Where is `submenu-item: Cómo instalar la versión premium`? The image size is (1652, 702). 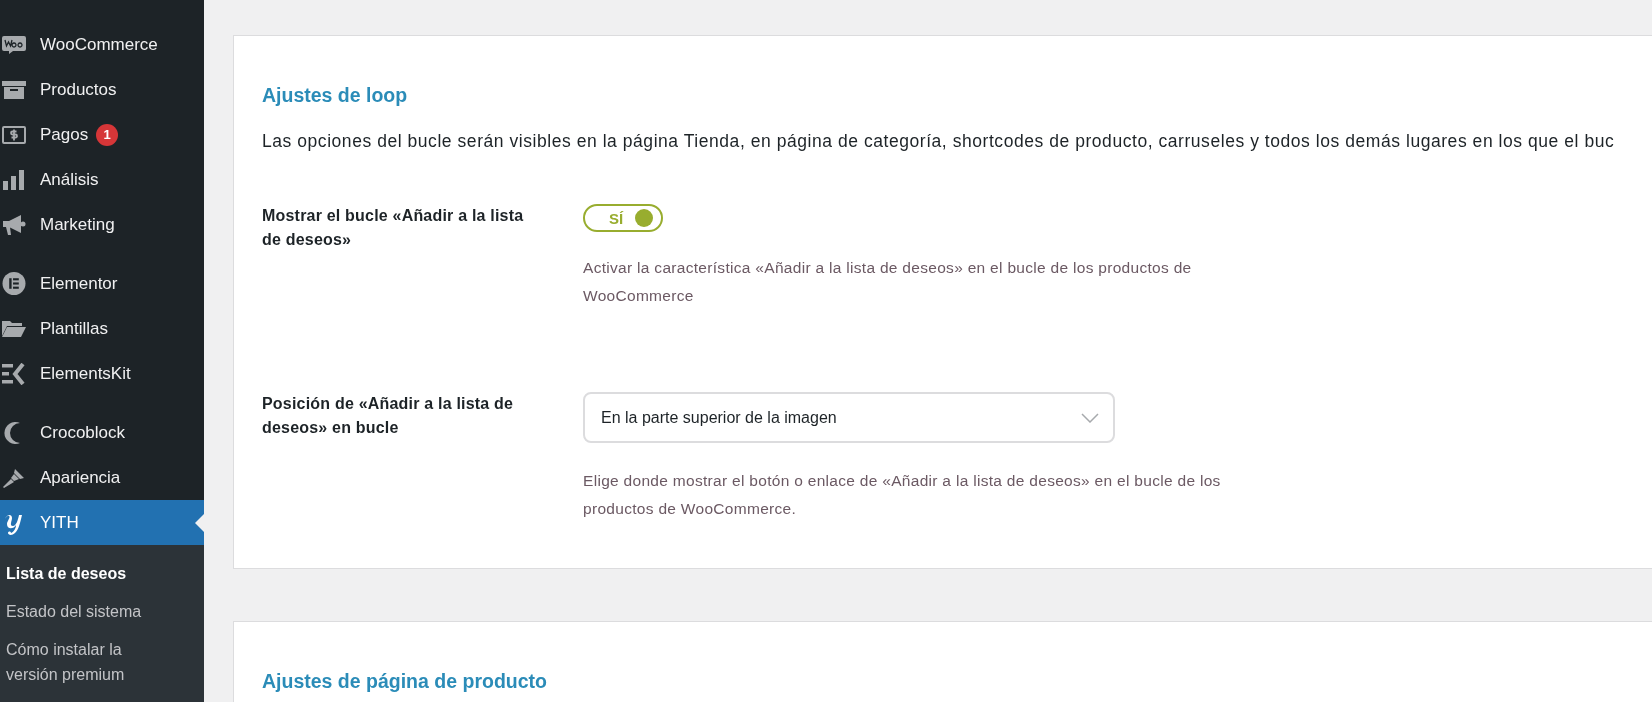 submenu-item: Cómo instalar la versión premium is located at coordinates (78, 662).